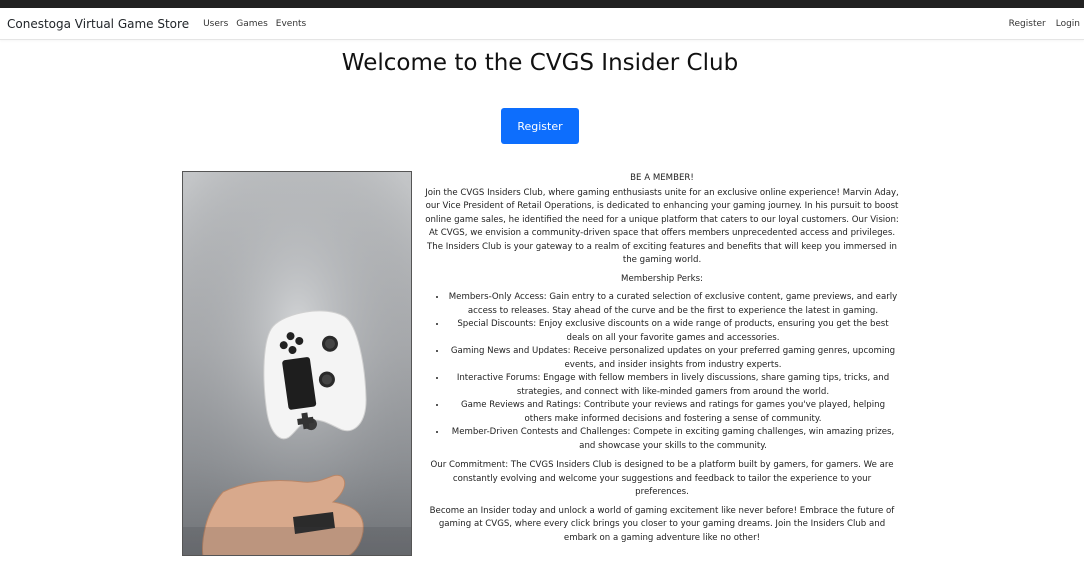 This screenshot has width=1084, height=582. Describe the element at coordinates (215, 24) in the screenshot. I see `nav-link-users: Users` at that location.